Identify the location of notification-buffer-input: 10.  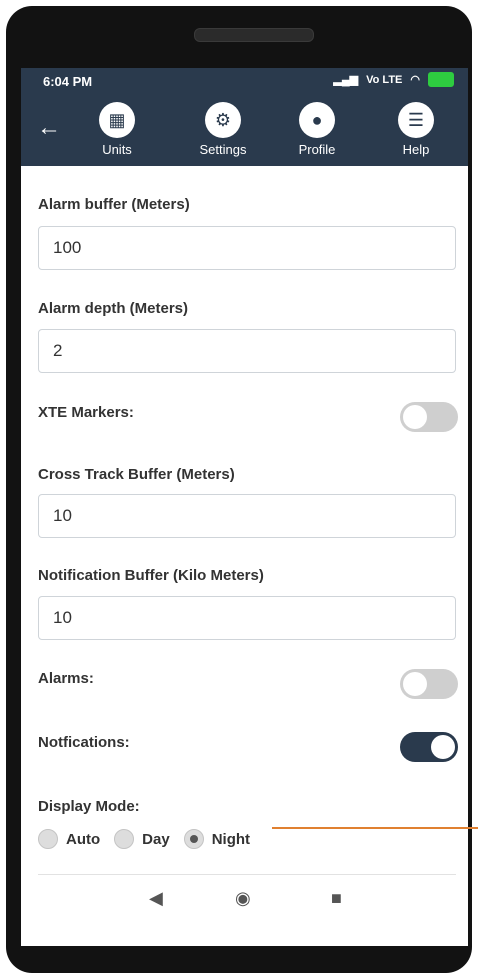
(247, 618).